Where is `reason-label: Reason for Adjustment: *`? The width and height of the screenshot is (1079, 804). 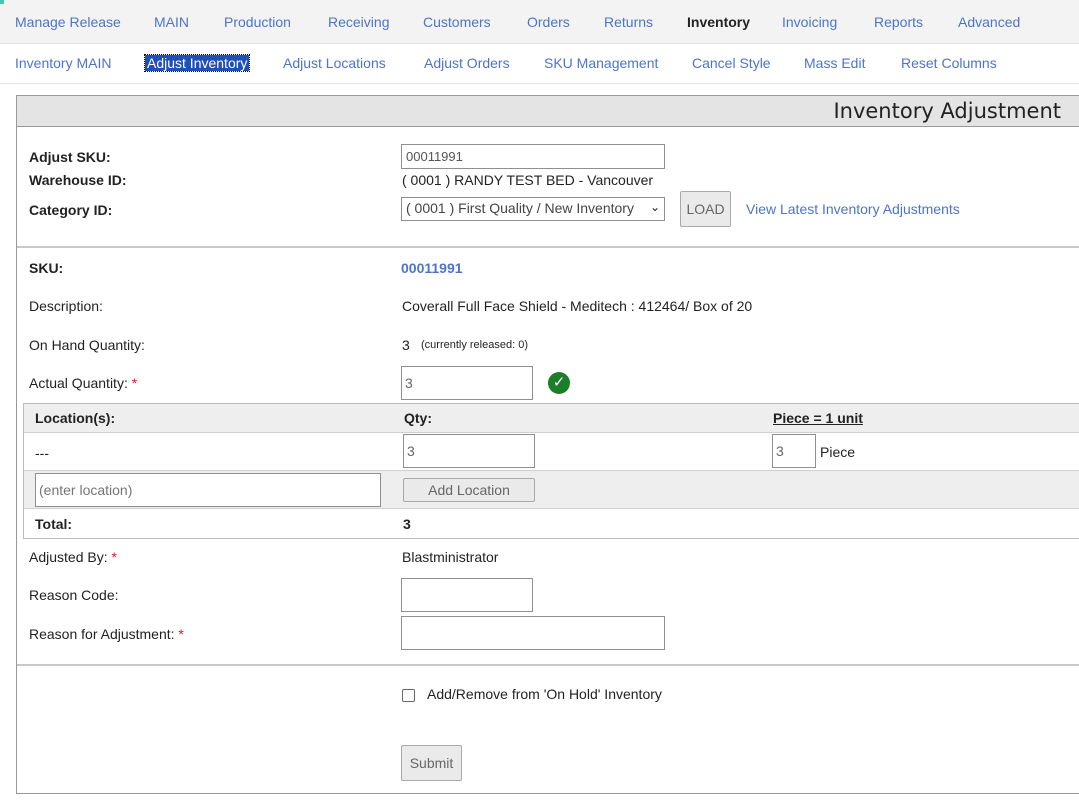
reason-label: Reason for Adjustment: * is located at coordinates (106, 634).